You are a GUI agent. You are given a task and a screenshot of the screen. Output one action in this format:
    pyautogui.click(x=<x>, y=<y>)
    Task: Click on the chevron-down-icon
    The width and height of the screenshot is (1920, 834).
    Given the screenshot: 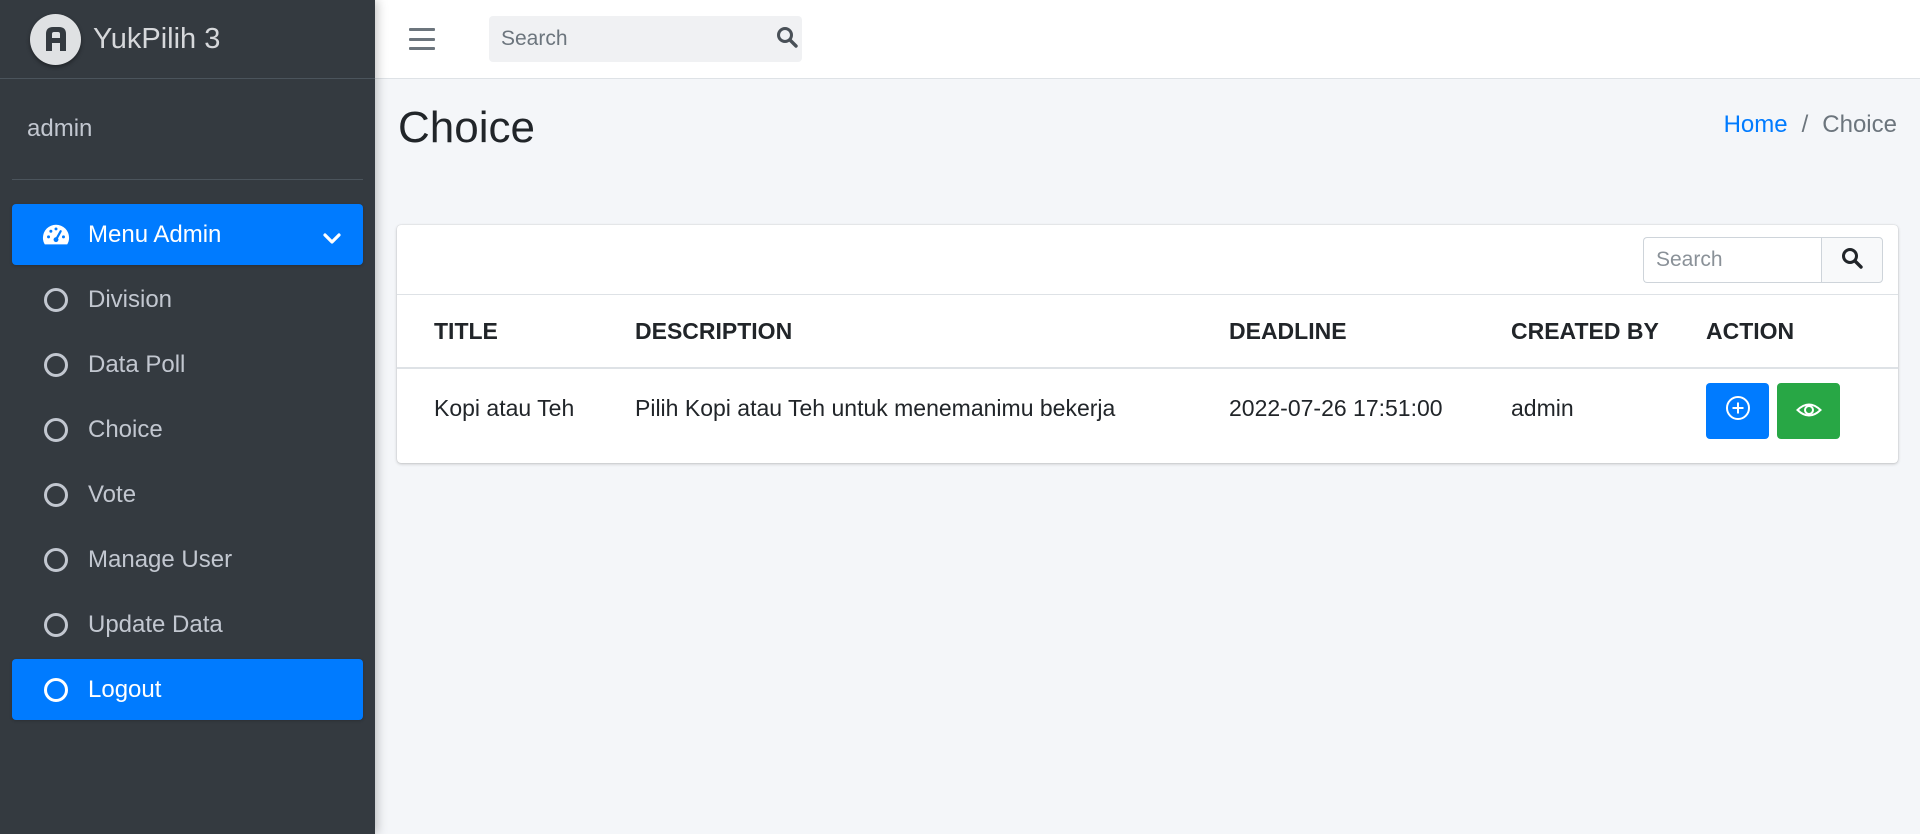 What is the action you would take?
    pyautogui.click(x=332, y=239)
    